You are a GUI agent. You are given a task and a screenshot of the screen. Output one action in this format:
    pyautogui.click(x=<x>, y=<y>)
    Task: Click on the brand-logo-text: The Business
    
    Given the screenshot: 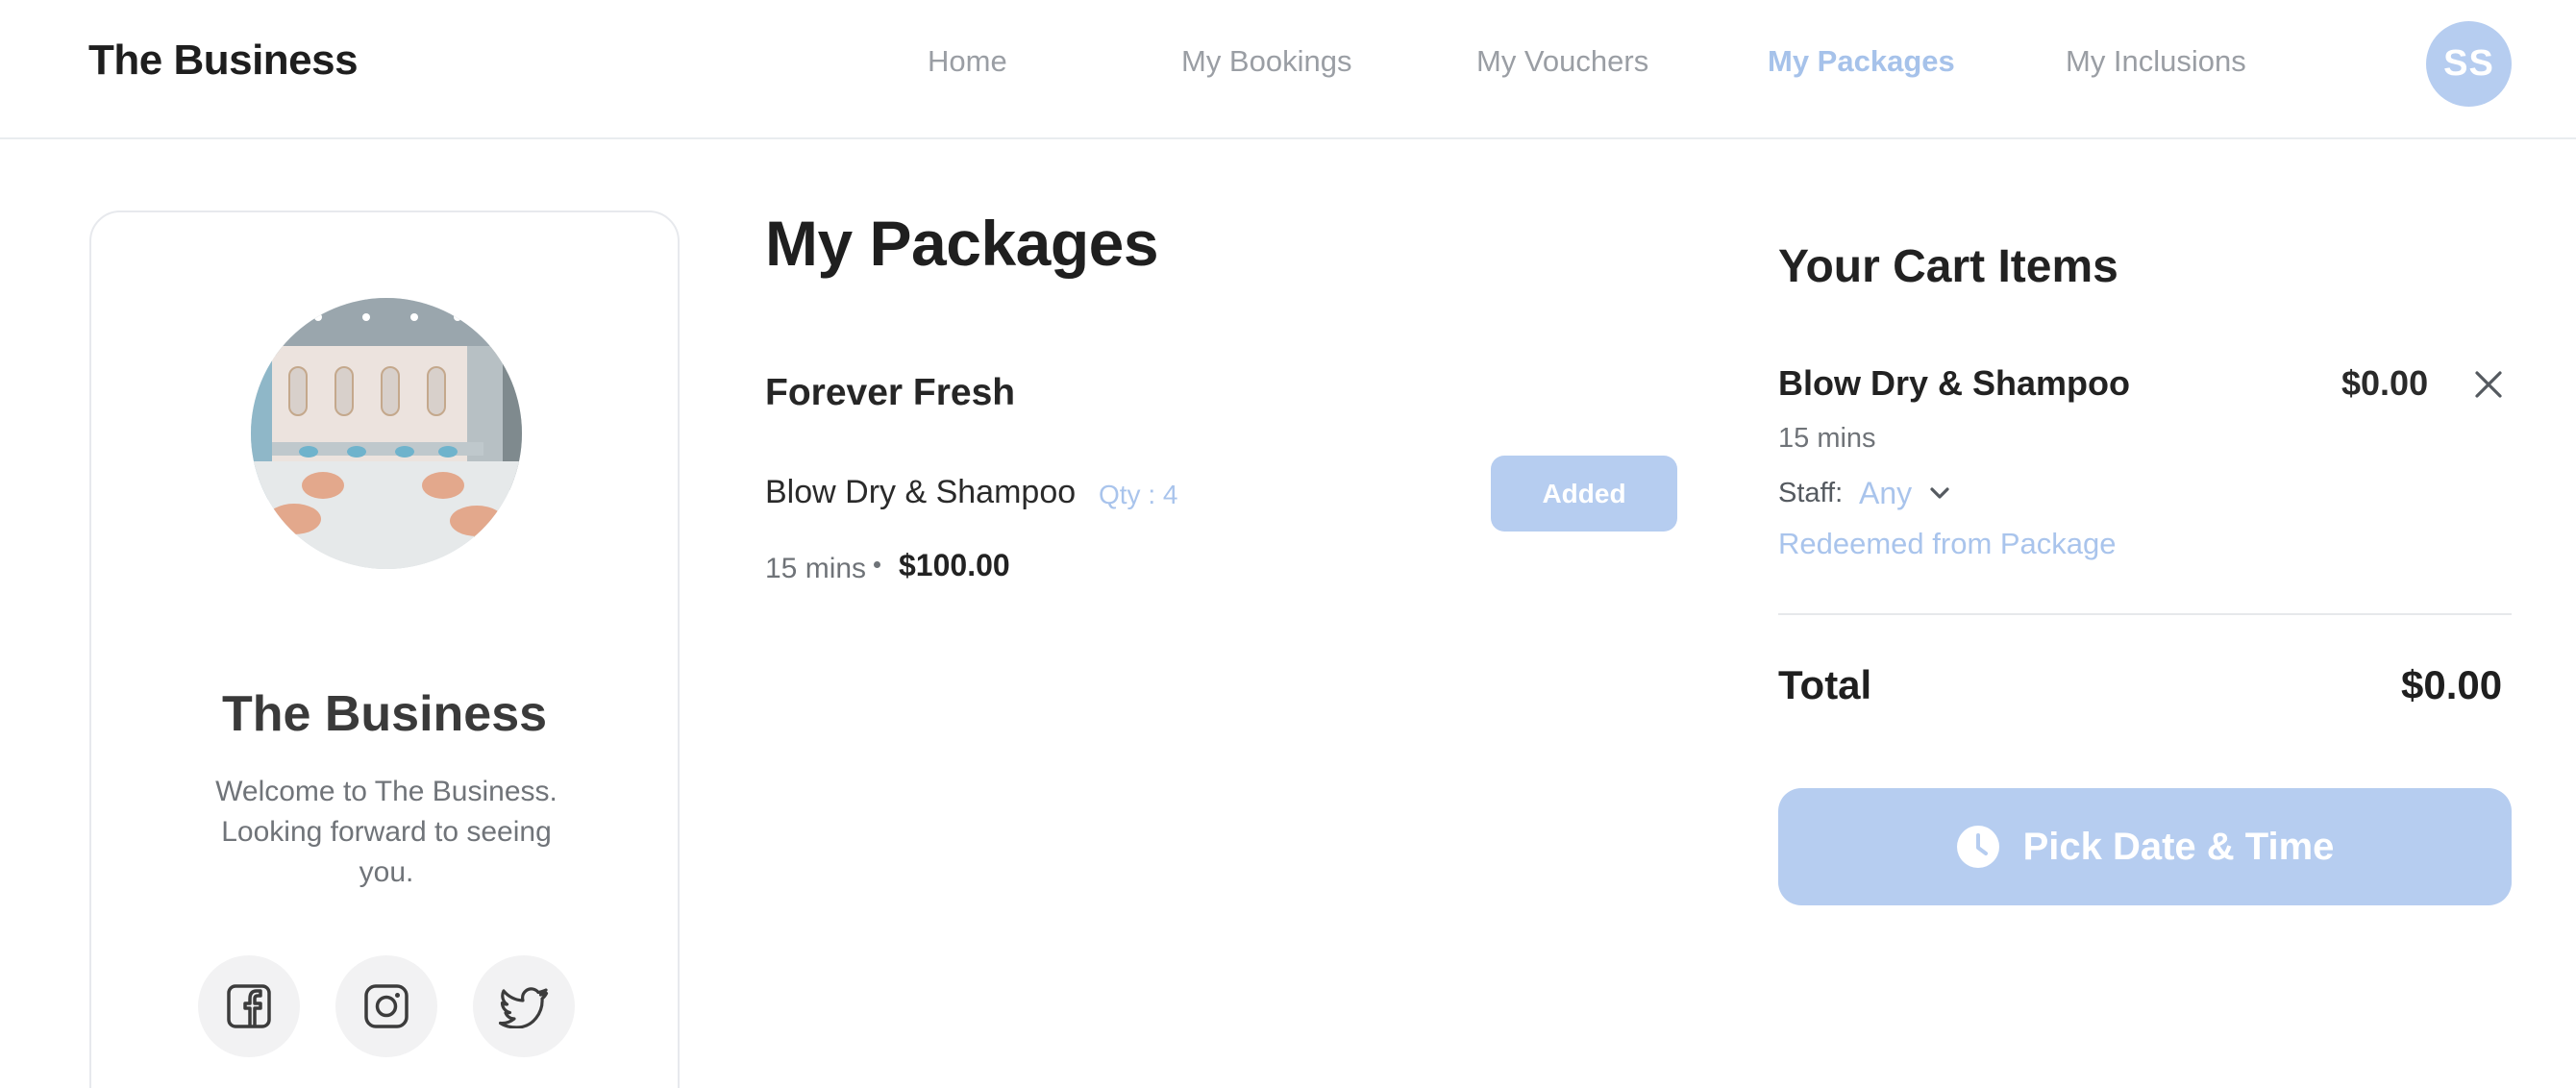 What is the action you would take?
    pyautogui.click(x=224, y=61)
    